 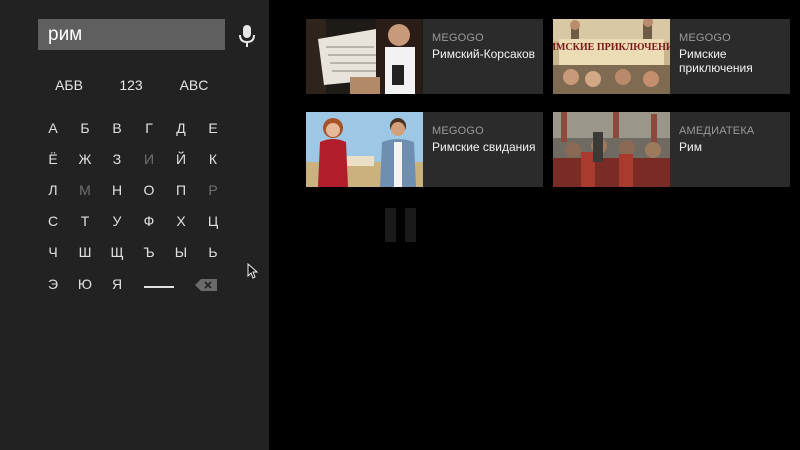 What do you see at coordinates (117, 190) in the screenshot?
I see `key: Н` at bounding box center [117, 190].